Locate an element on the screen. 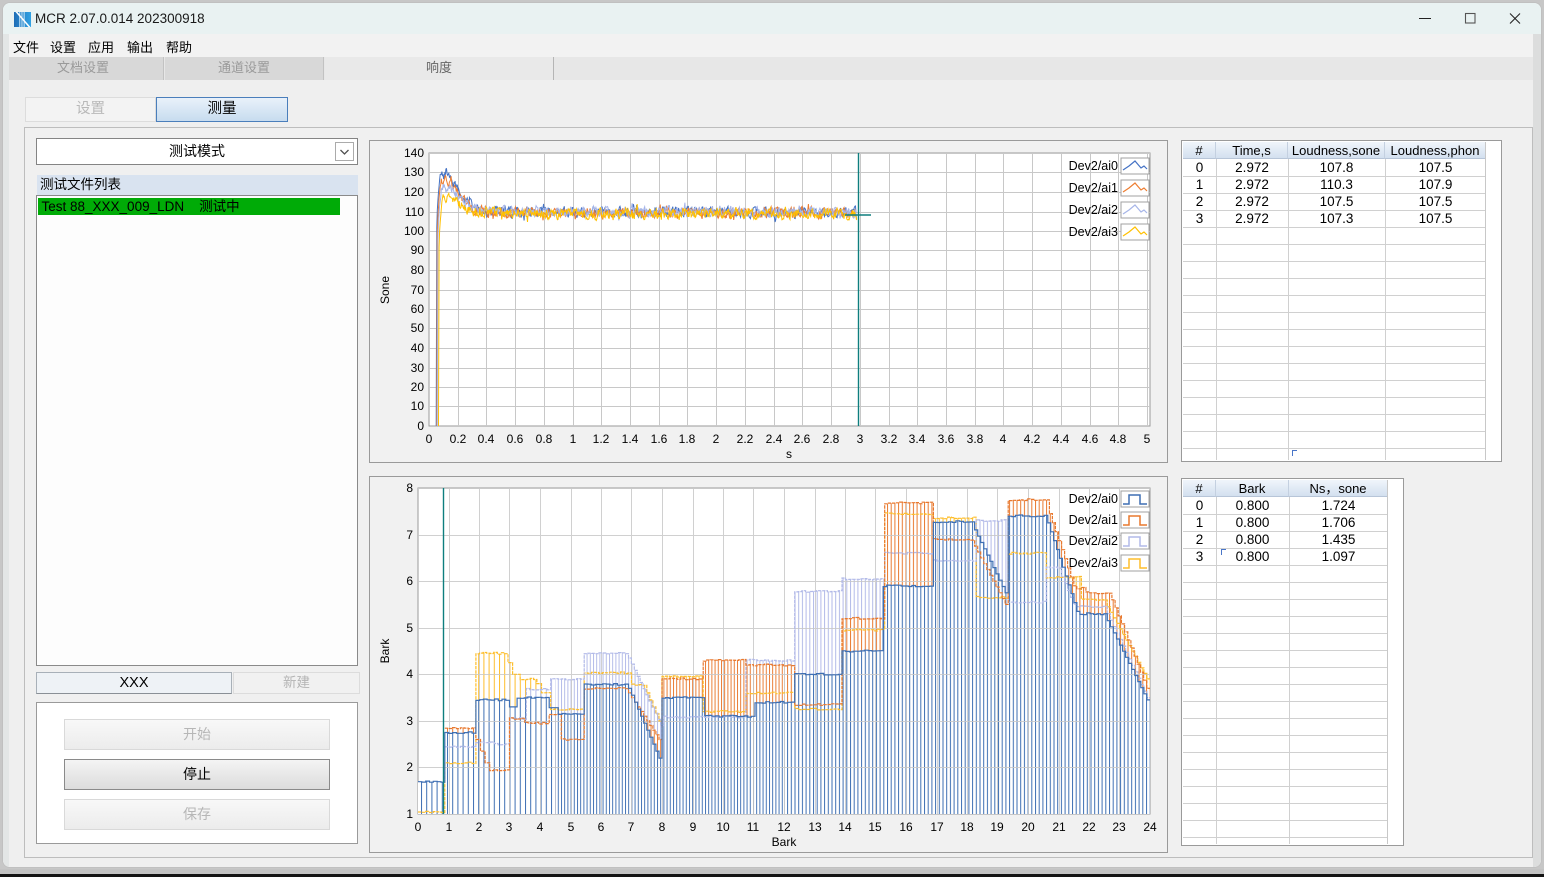  svg-text: 19 is located at coordinates (997, 827).